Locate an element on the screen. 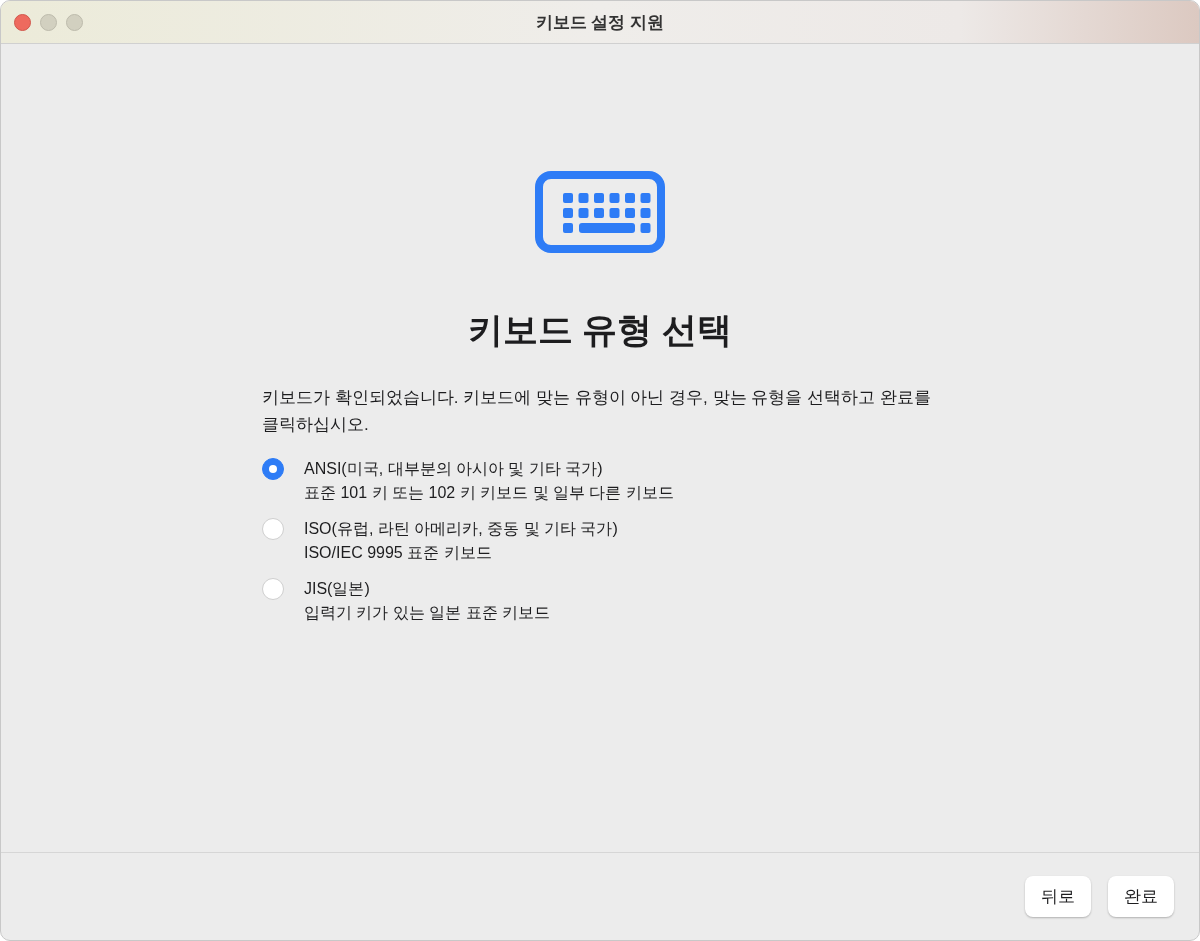 Image resolution: width=1200 pixels, height=941 pixels. option-description: 입력기 키가 있는 일본 표준 키보드 is located at coordinates (427, 613).